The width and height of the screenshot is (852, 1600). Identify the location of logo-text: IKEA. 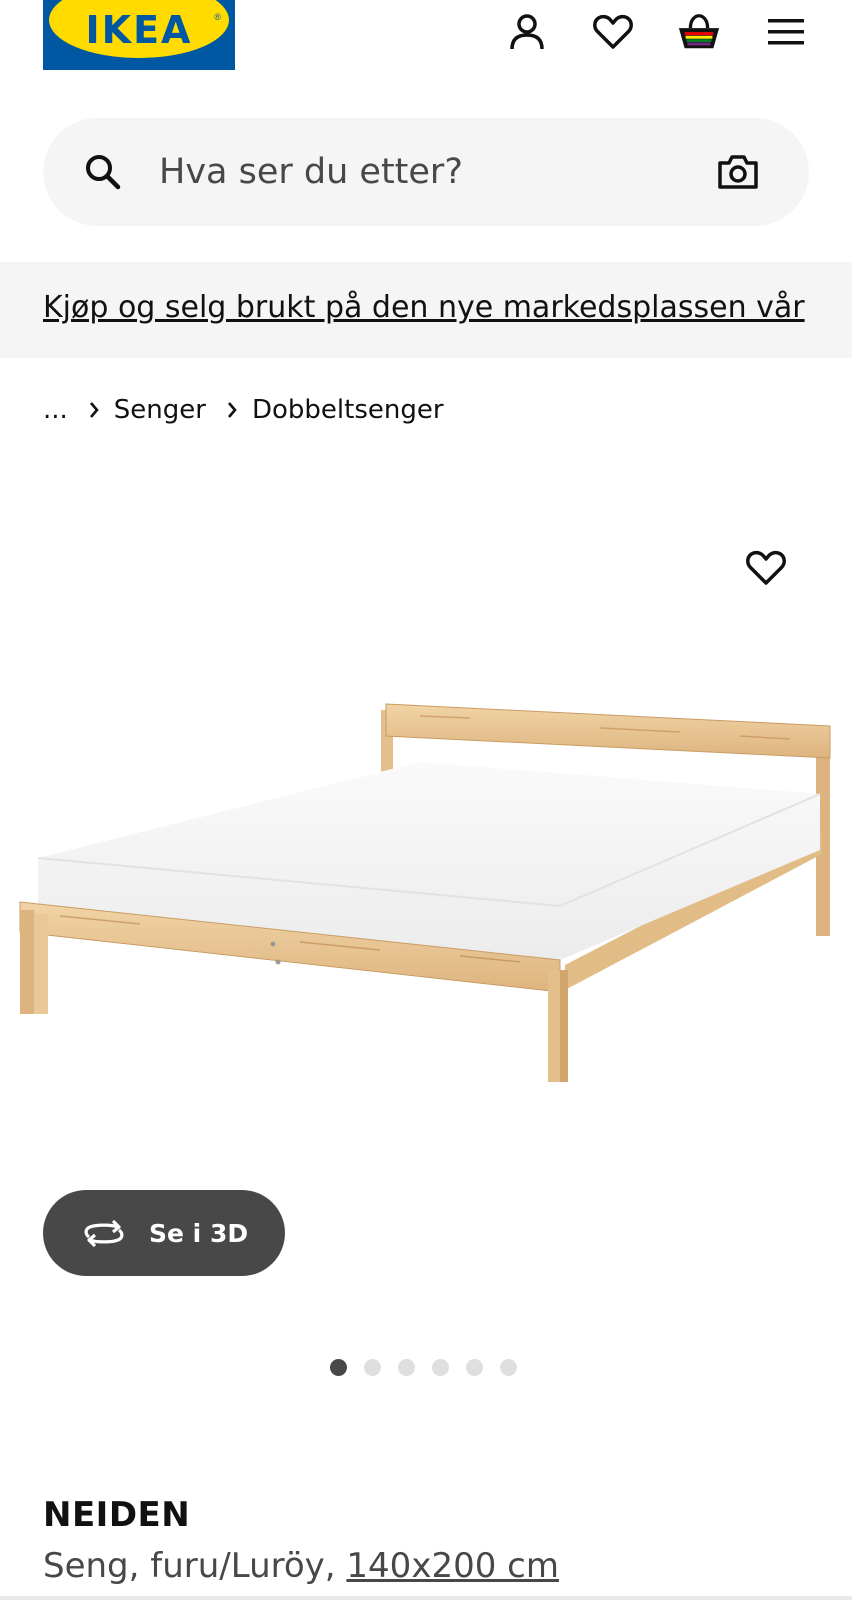
(139, 30).